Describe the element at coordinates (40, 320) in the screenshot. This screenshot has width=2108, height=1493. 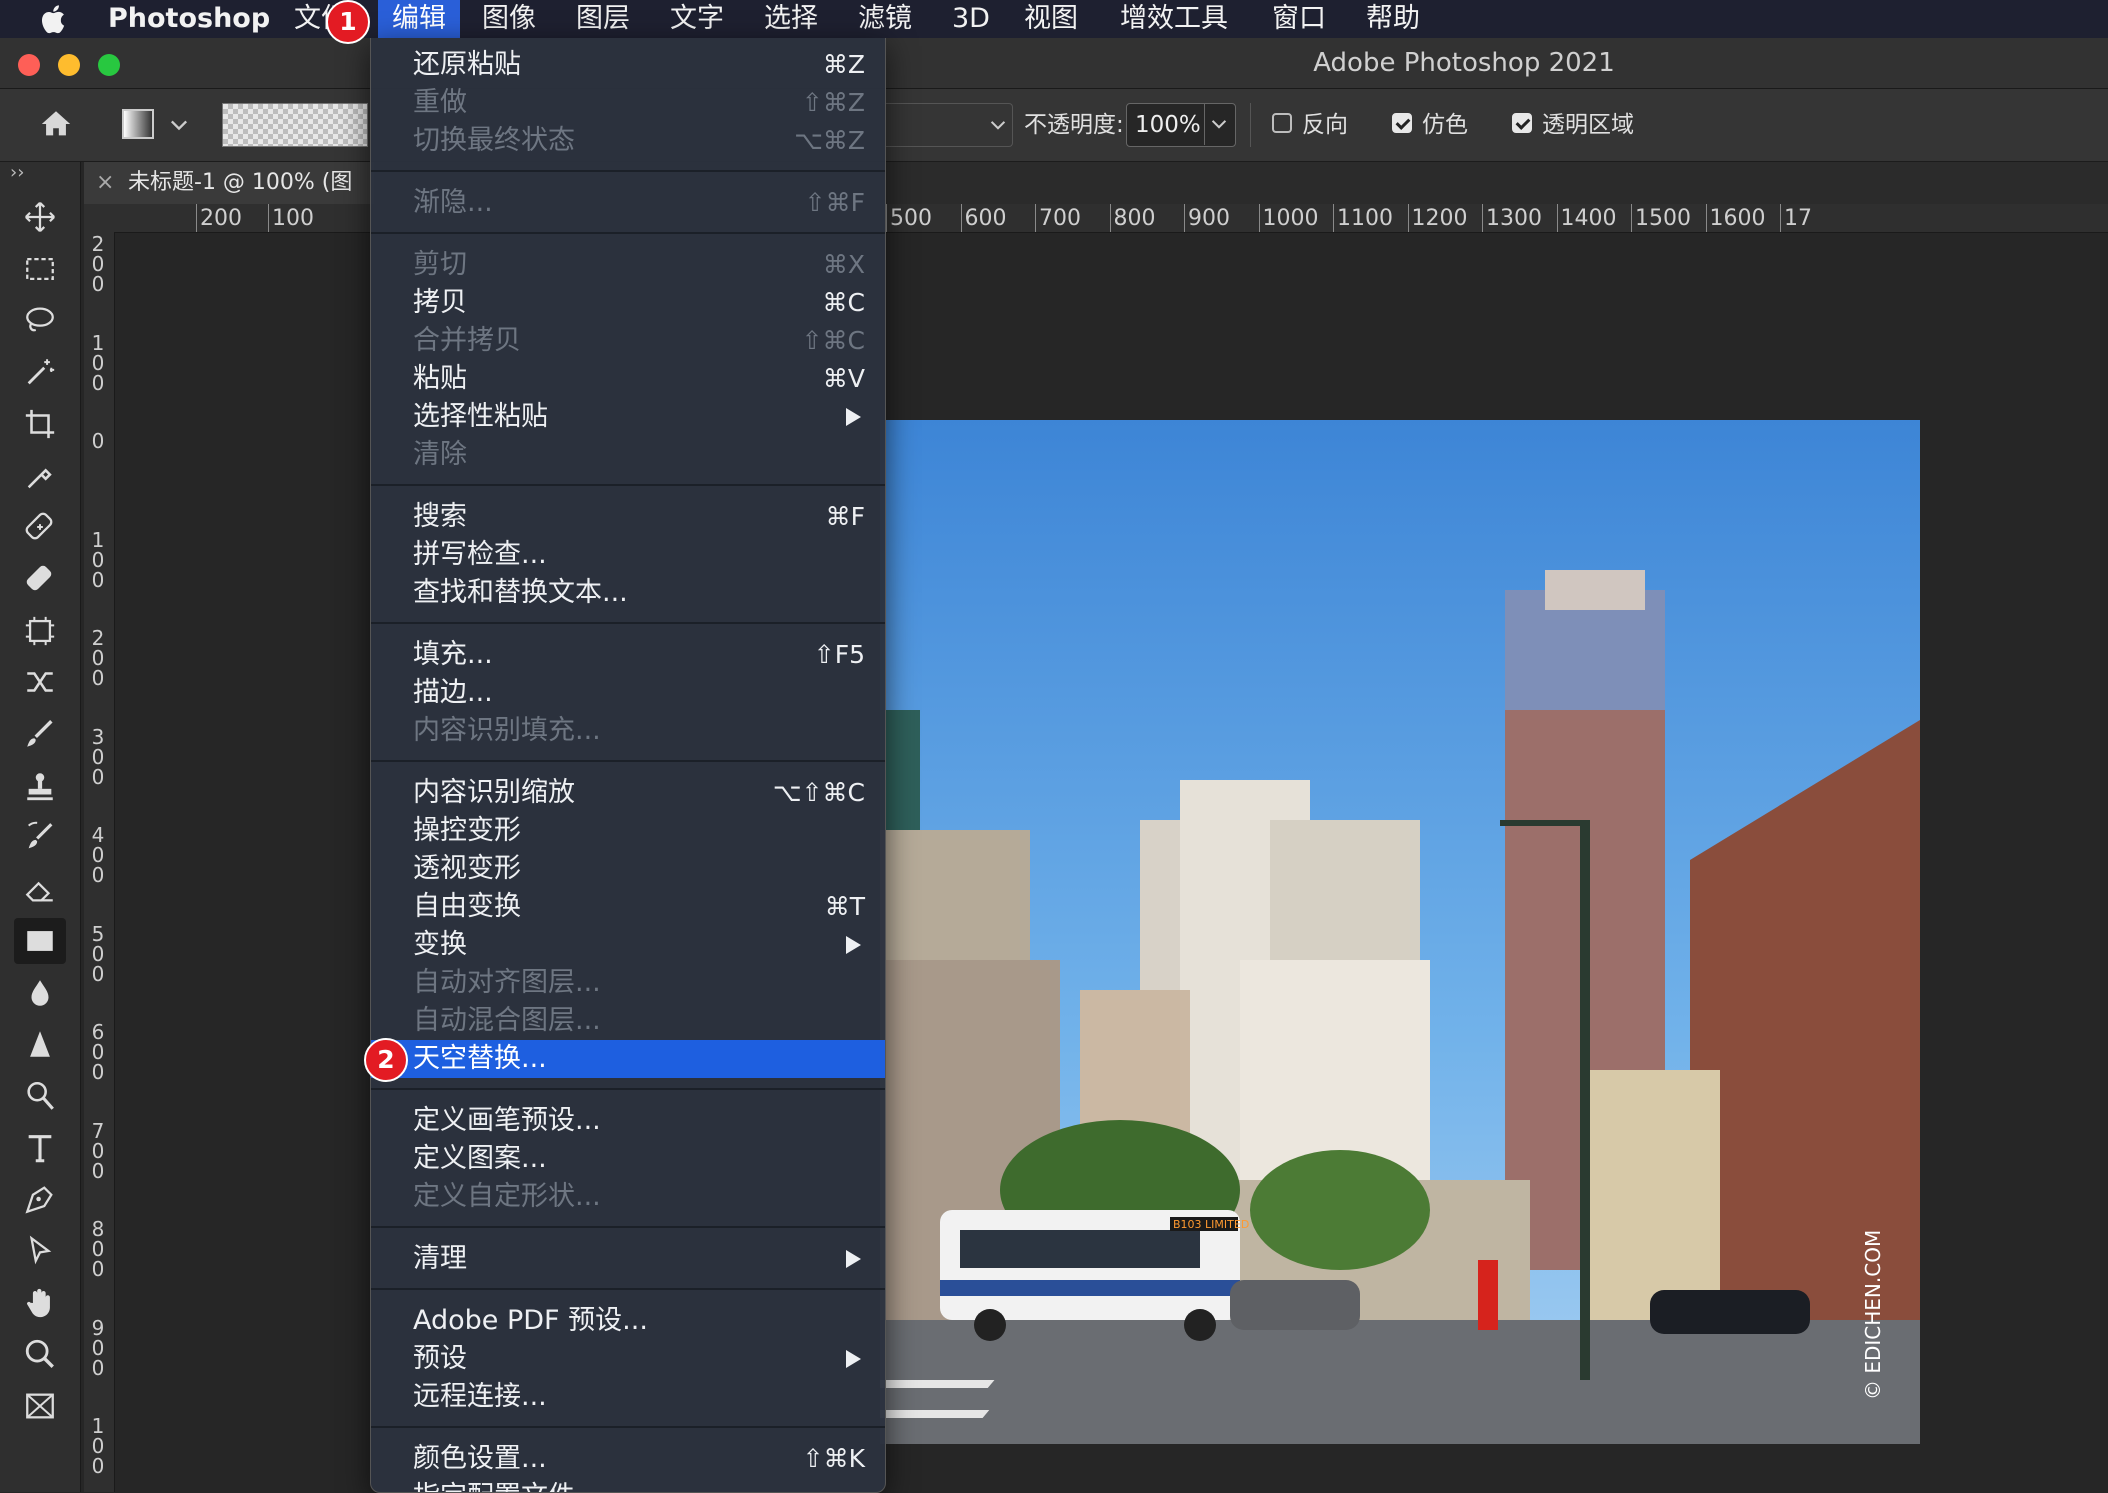
I see `lasso-tool-button` at that location.